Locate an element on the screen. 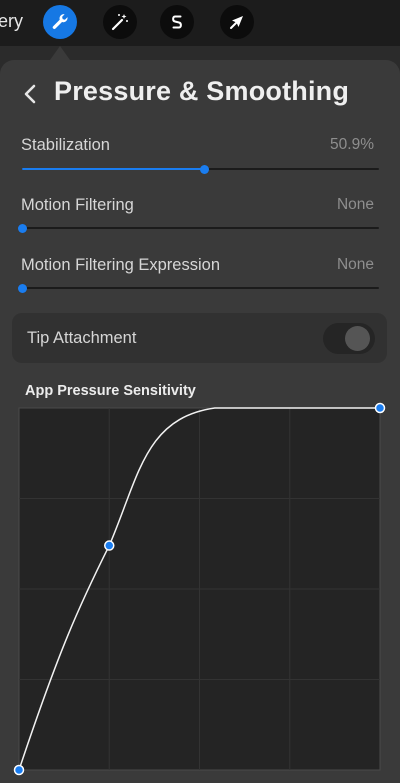 Image resolution: width=400 pixels, height=783 pixels. selection-button is located at coordinates (177, 22).